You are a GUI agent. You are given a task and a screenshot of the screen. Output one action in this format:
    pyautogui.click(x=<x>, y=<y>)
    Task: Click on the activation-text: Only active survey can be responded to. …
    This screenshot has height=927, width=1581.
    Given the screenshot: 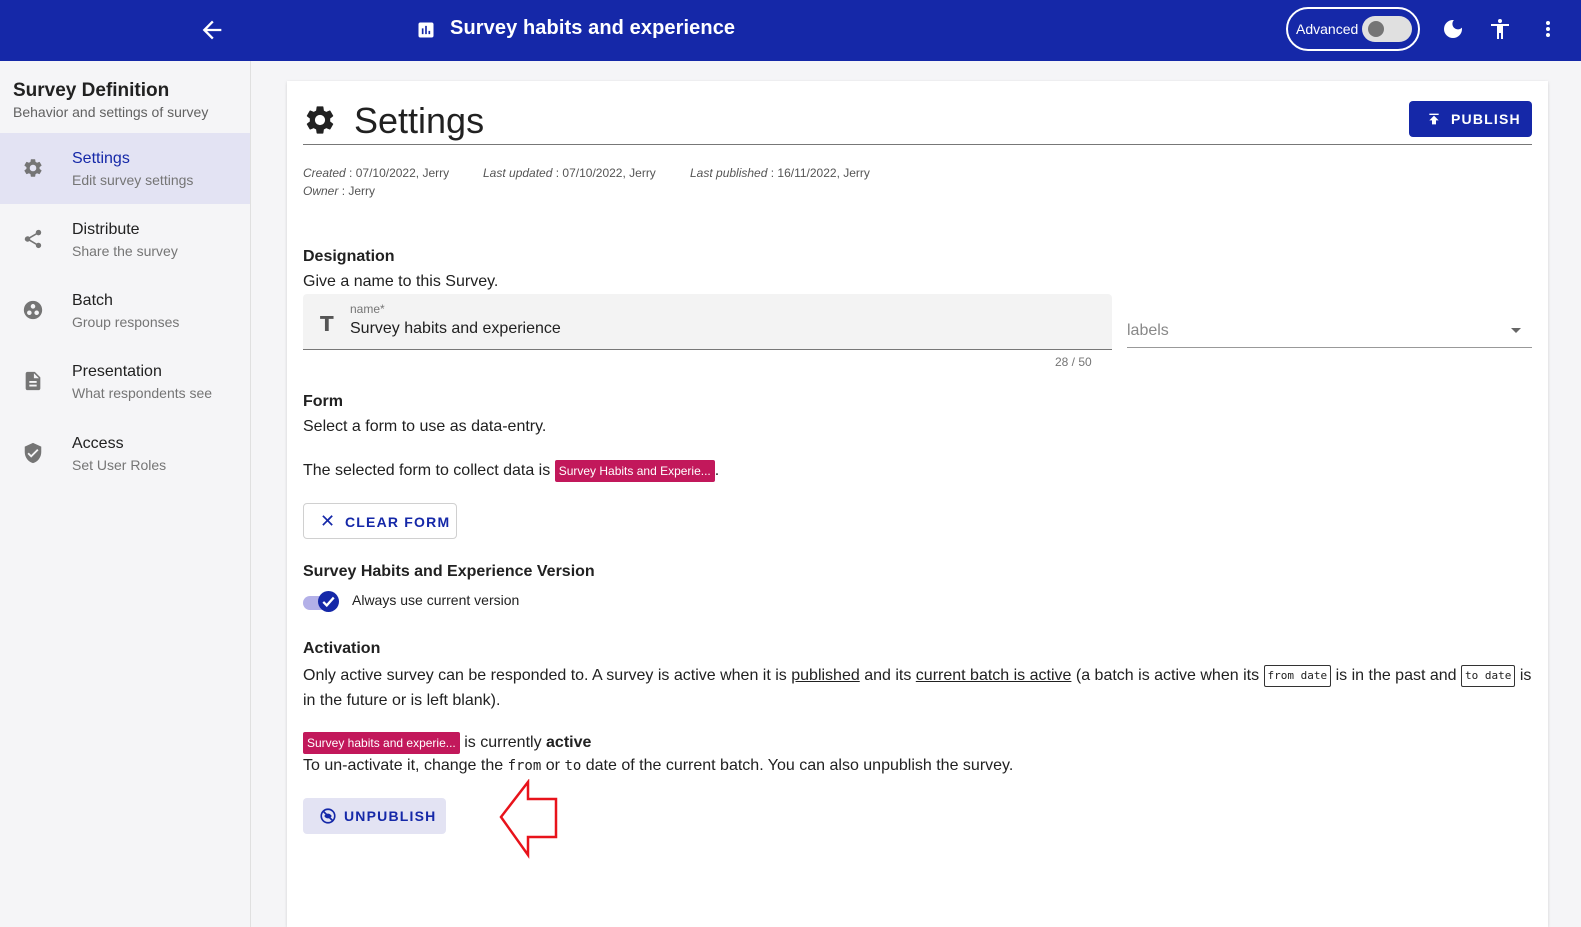 What is the action you would take?
    pyautogui.click(x=918, y=688)
    